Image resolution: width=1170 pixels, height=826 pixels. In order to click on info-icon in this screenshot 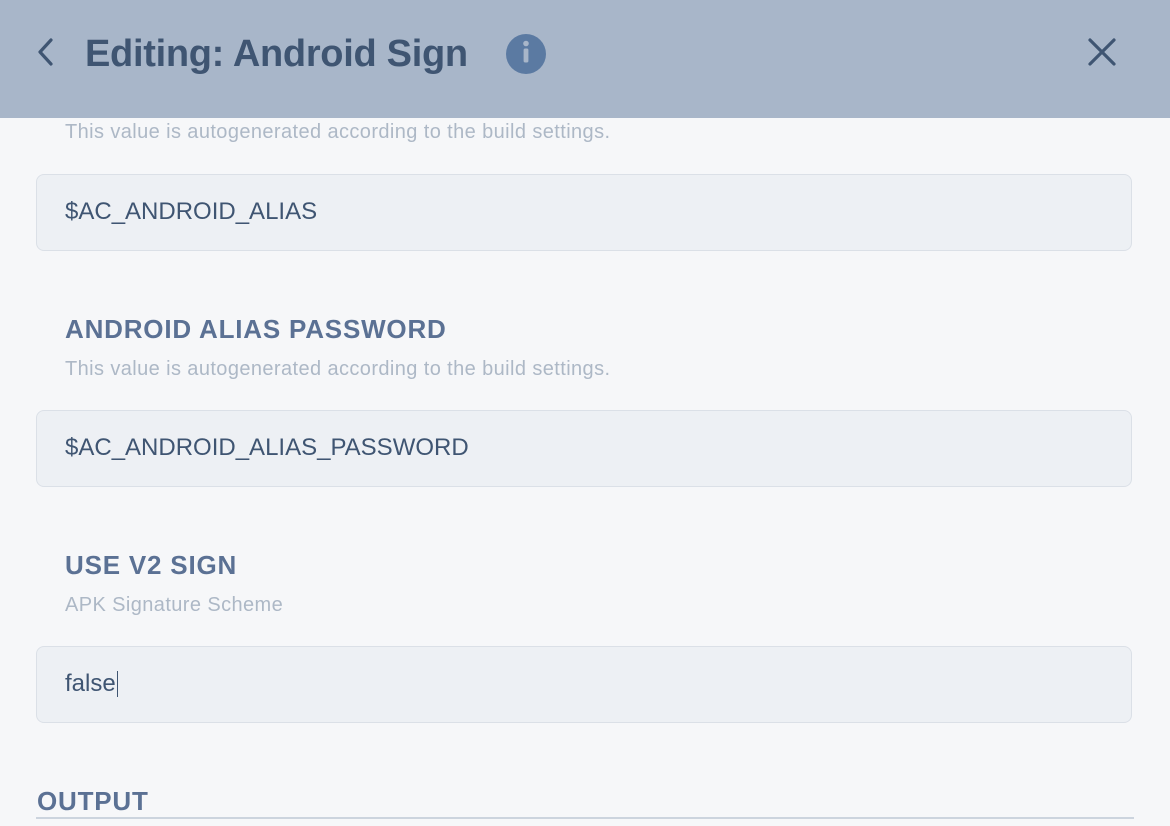, I will do `click(526, 54)`.